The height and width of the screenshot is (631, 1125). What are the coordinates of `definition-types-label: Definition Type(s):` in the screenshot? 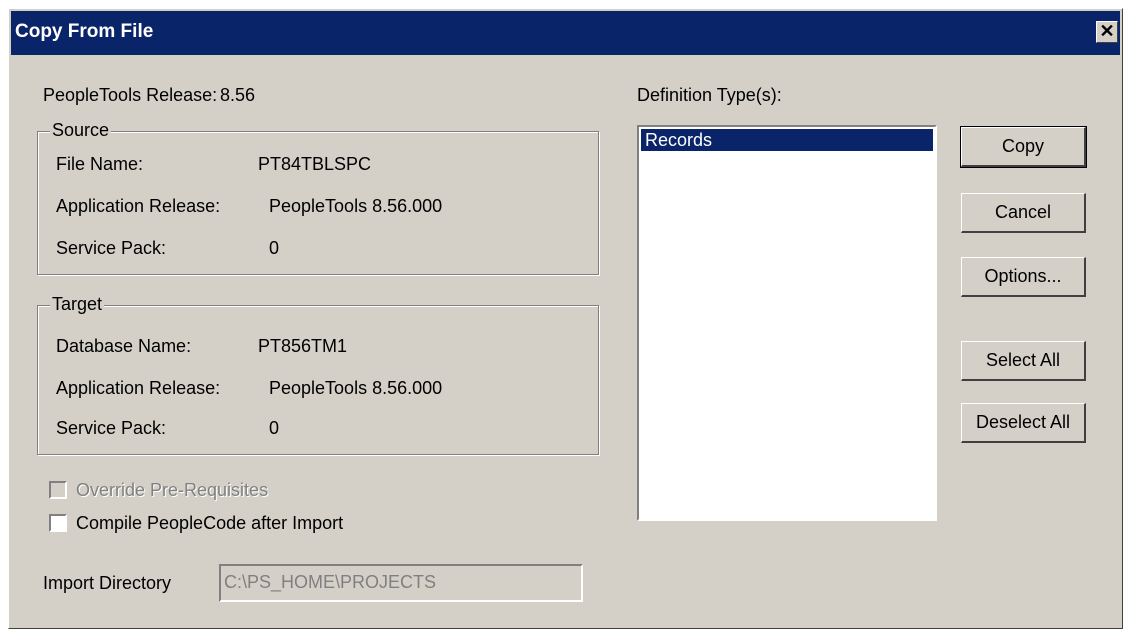 It's located at (709, 95).